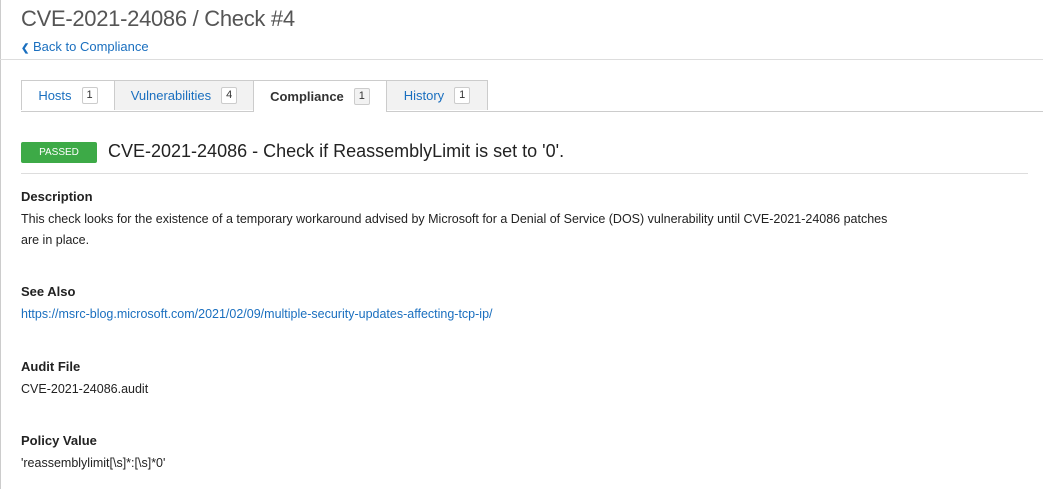 This screenshot has width=1043, height=489. Describe the element at coordinates (51, 366) in the screenshot. I see `section-heading: Audit File` at that location.